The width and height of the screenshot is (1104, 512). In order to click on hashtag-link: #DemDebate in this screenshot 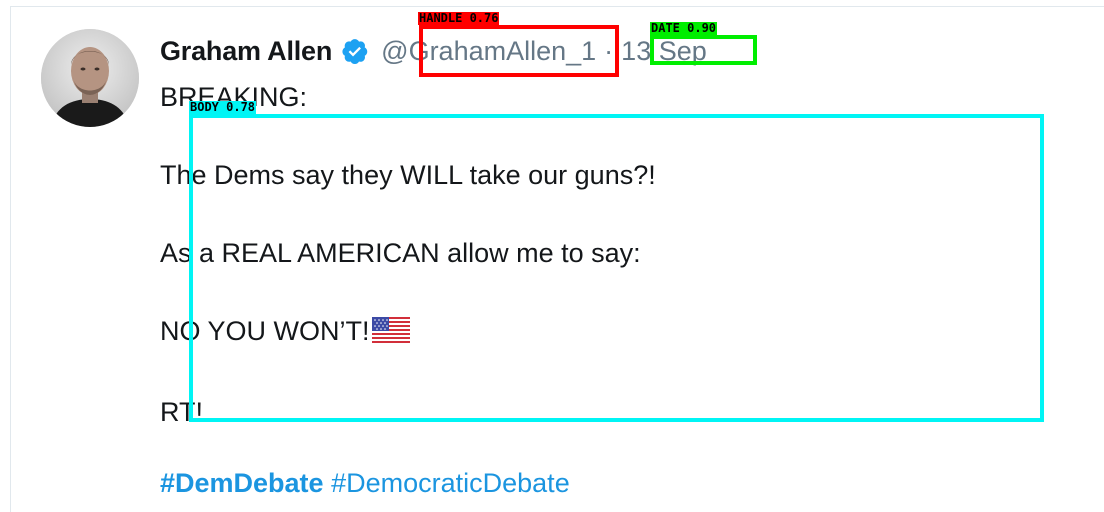, I will do `click(242, 483)`.